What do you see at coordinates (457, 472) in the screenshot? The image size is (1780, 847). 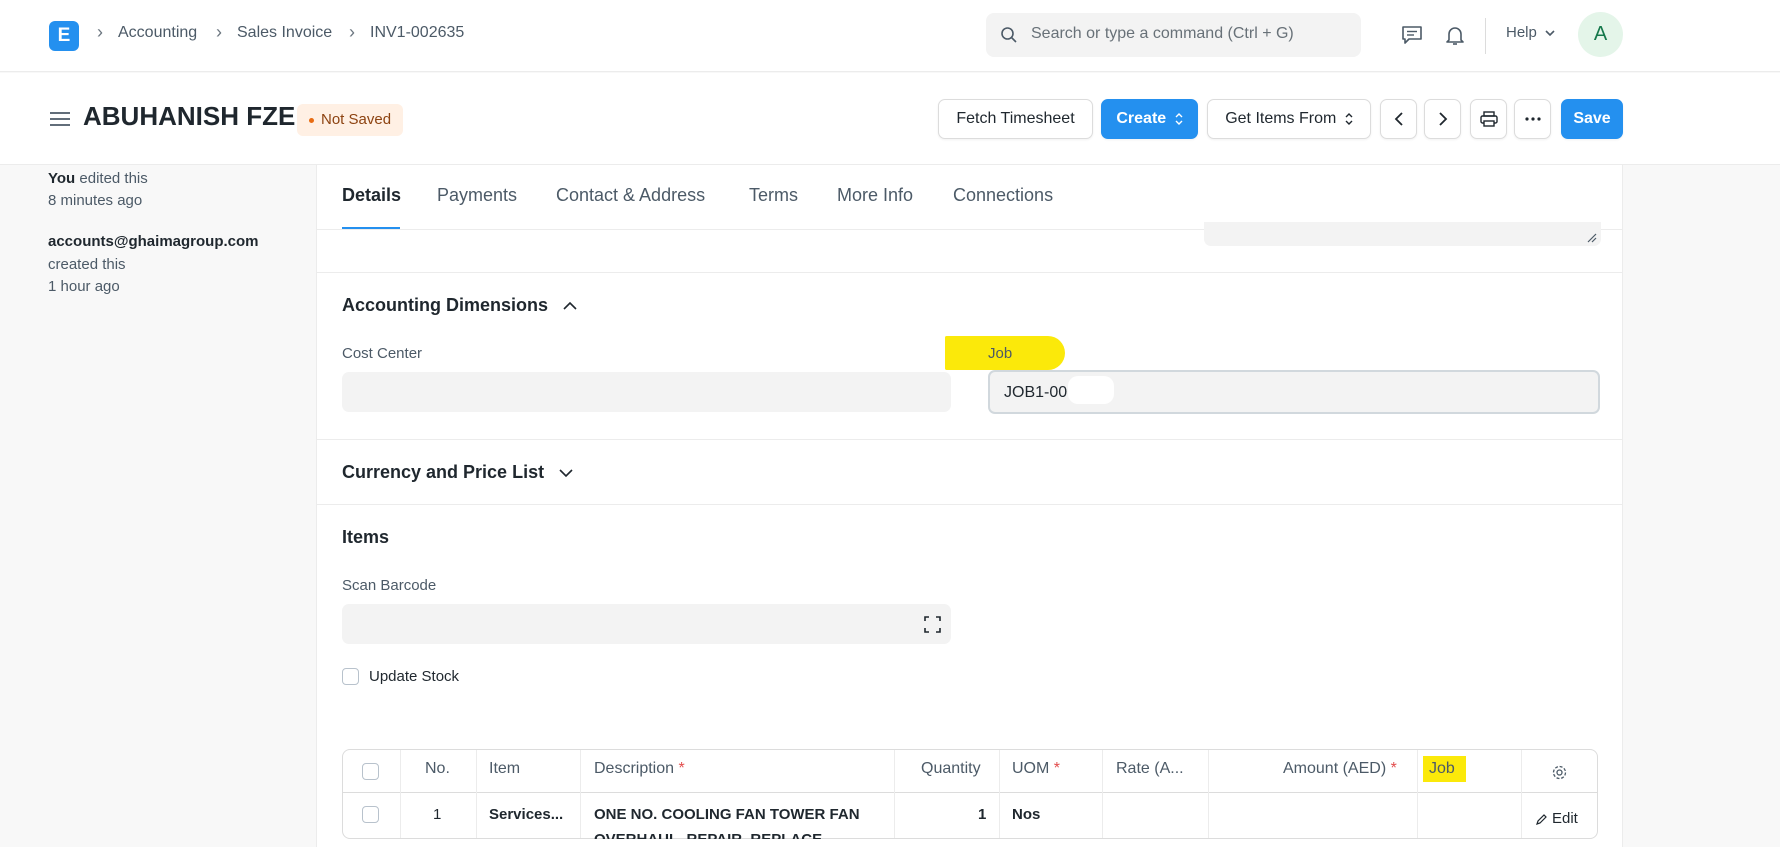 I see `currency-price-list-heading: Currency and Price List` at bounding box center [457, 472].